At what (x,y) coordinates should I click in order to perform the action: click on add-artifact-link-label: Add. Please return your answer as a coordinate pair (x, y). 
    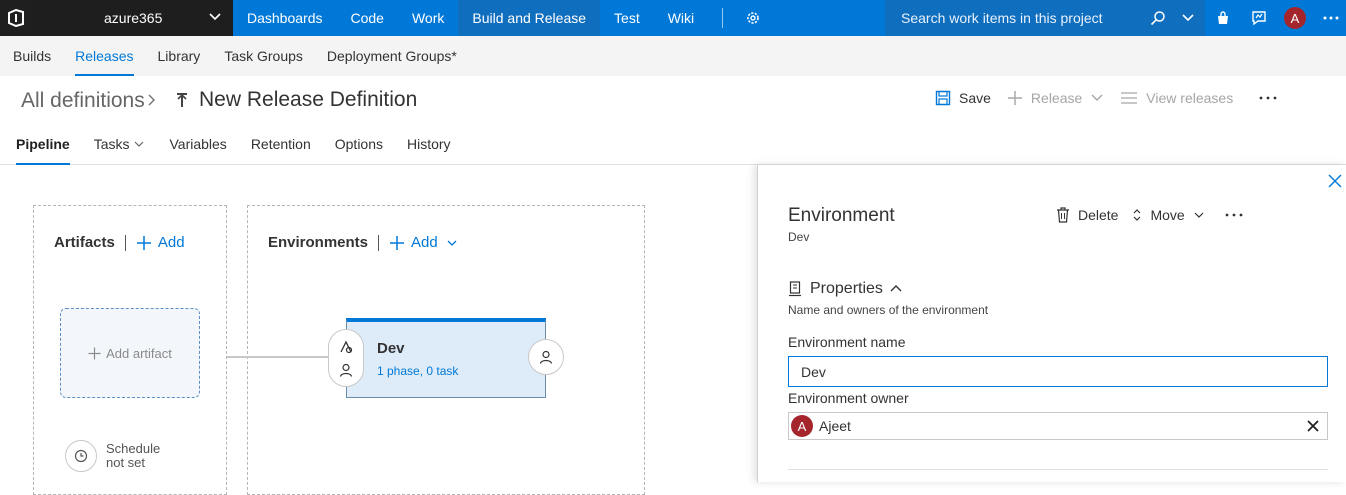
    Looking at the image, I should click on (171, 242).